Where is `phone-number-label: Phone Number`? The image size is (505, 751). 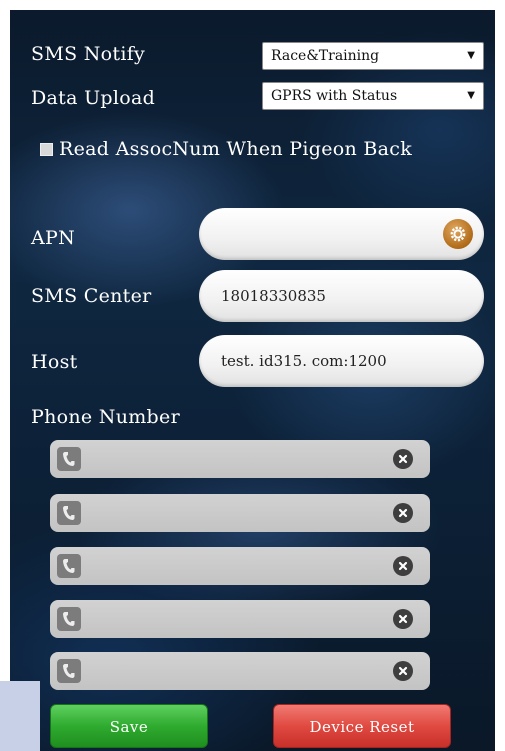 phone-number-label: Phone Number is located at coordinates (105, 417).